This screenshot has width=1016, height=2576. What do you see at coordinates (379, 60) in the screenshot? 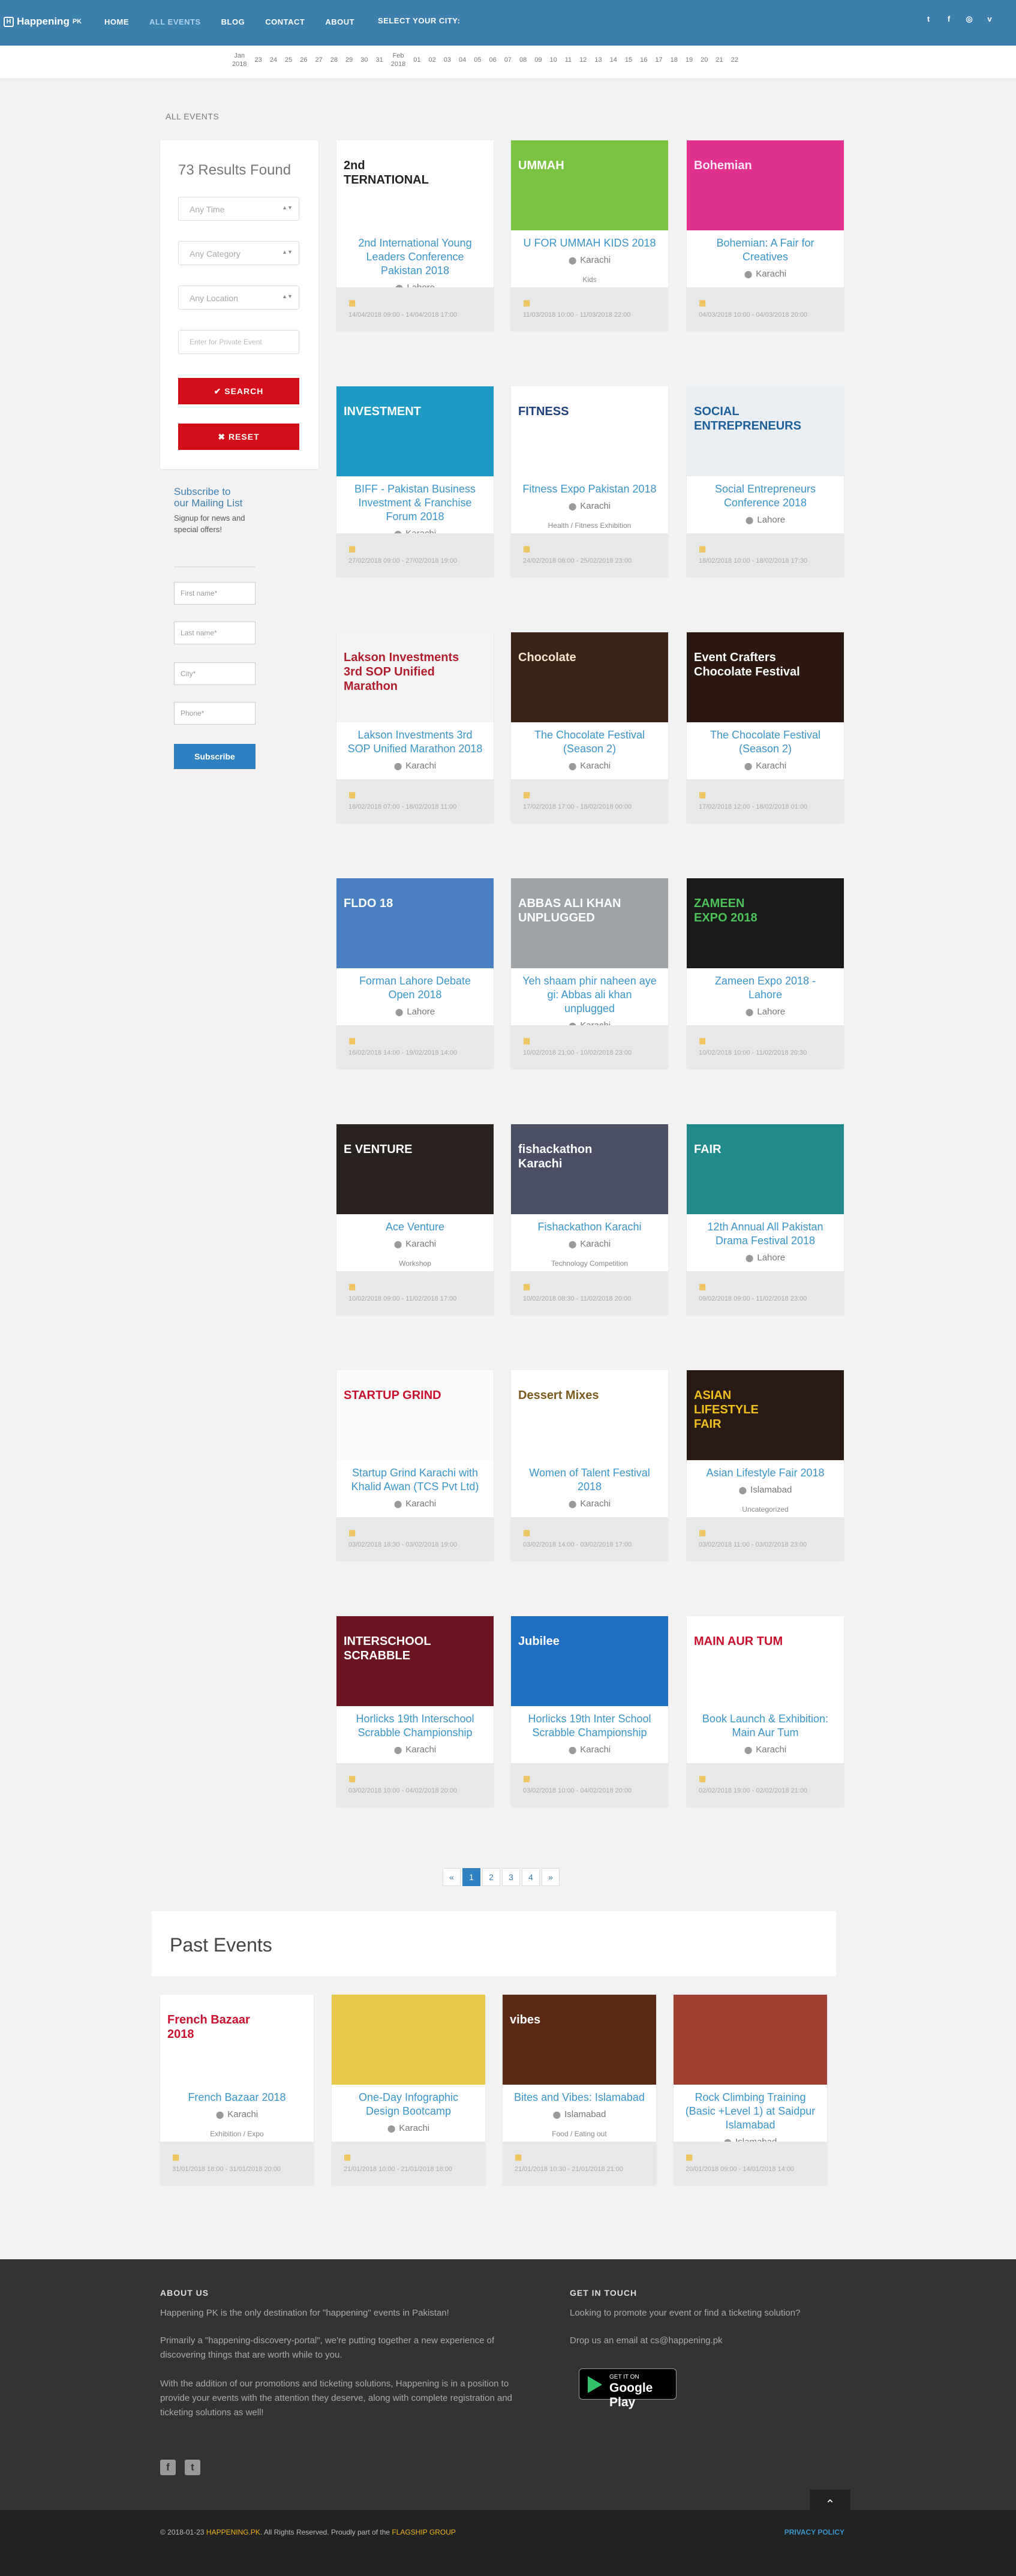
I see `date-day: 31` at bounding box center [379, 60].